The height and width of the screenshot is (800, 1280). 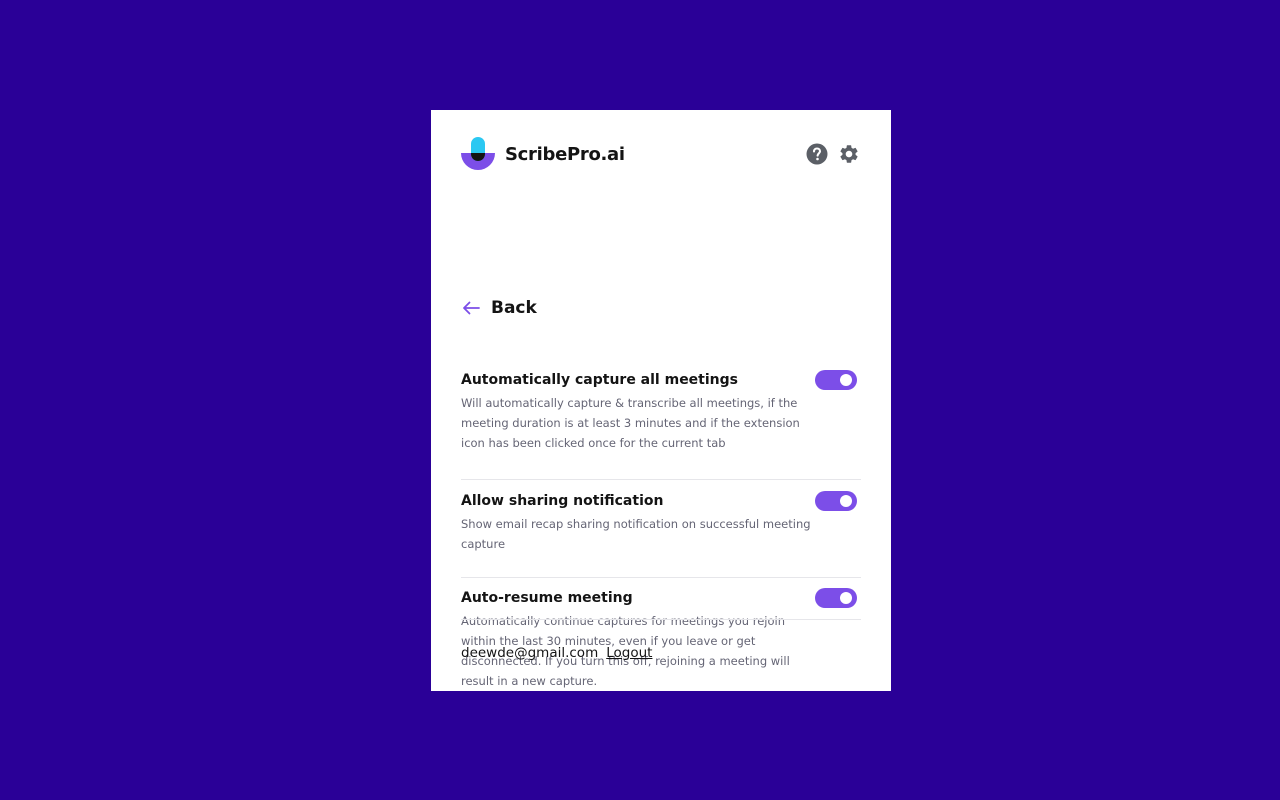 What do you see at coordinates (478, 153) in the screenshot?
I see `microphone-logo-icon` at bounding box center [478, 153].